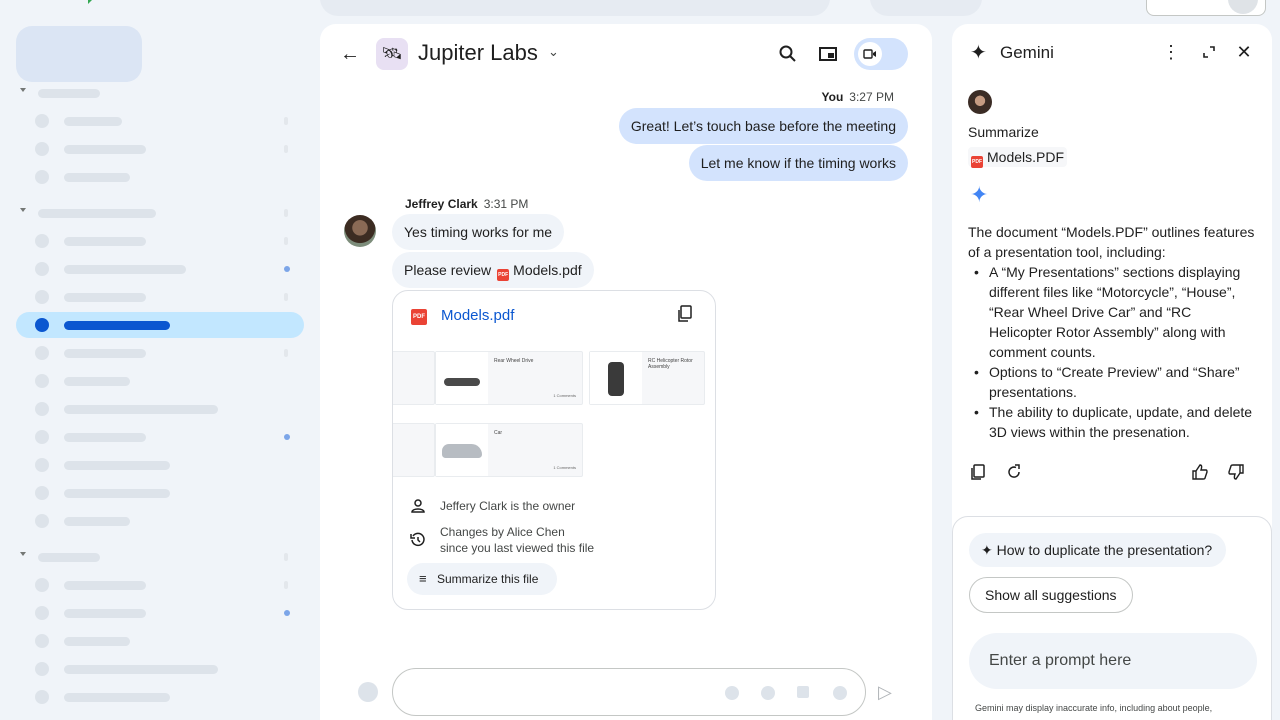 This screenshot has height=720, width=1280. I want to click on unread-dot, so click(287, 613).